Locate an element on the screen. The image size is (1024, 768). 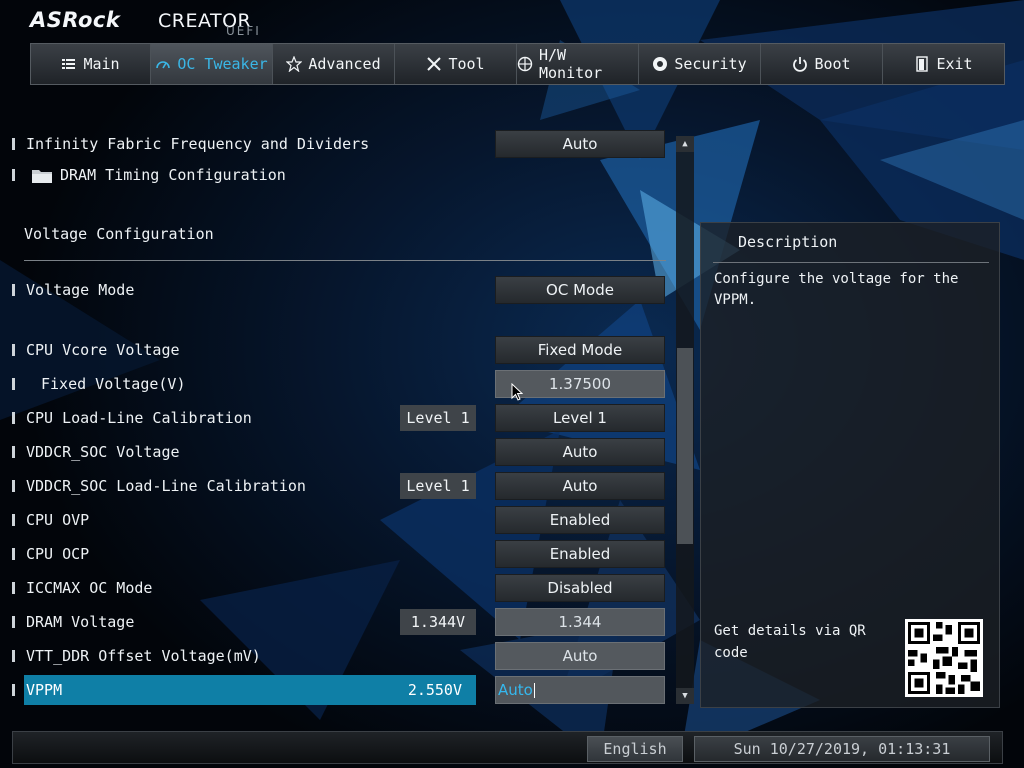
setting-label: ICCMAX OC Mode is located at coordinates (89, 588).